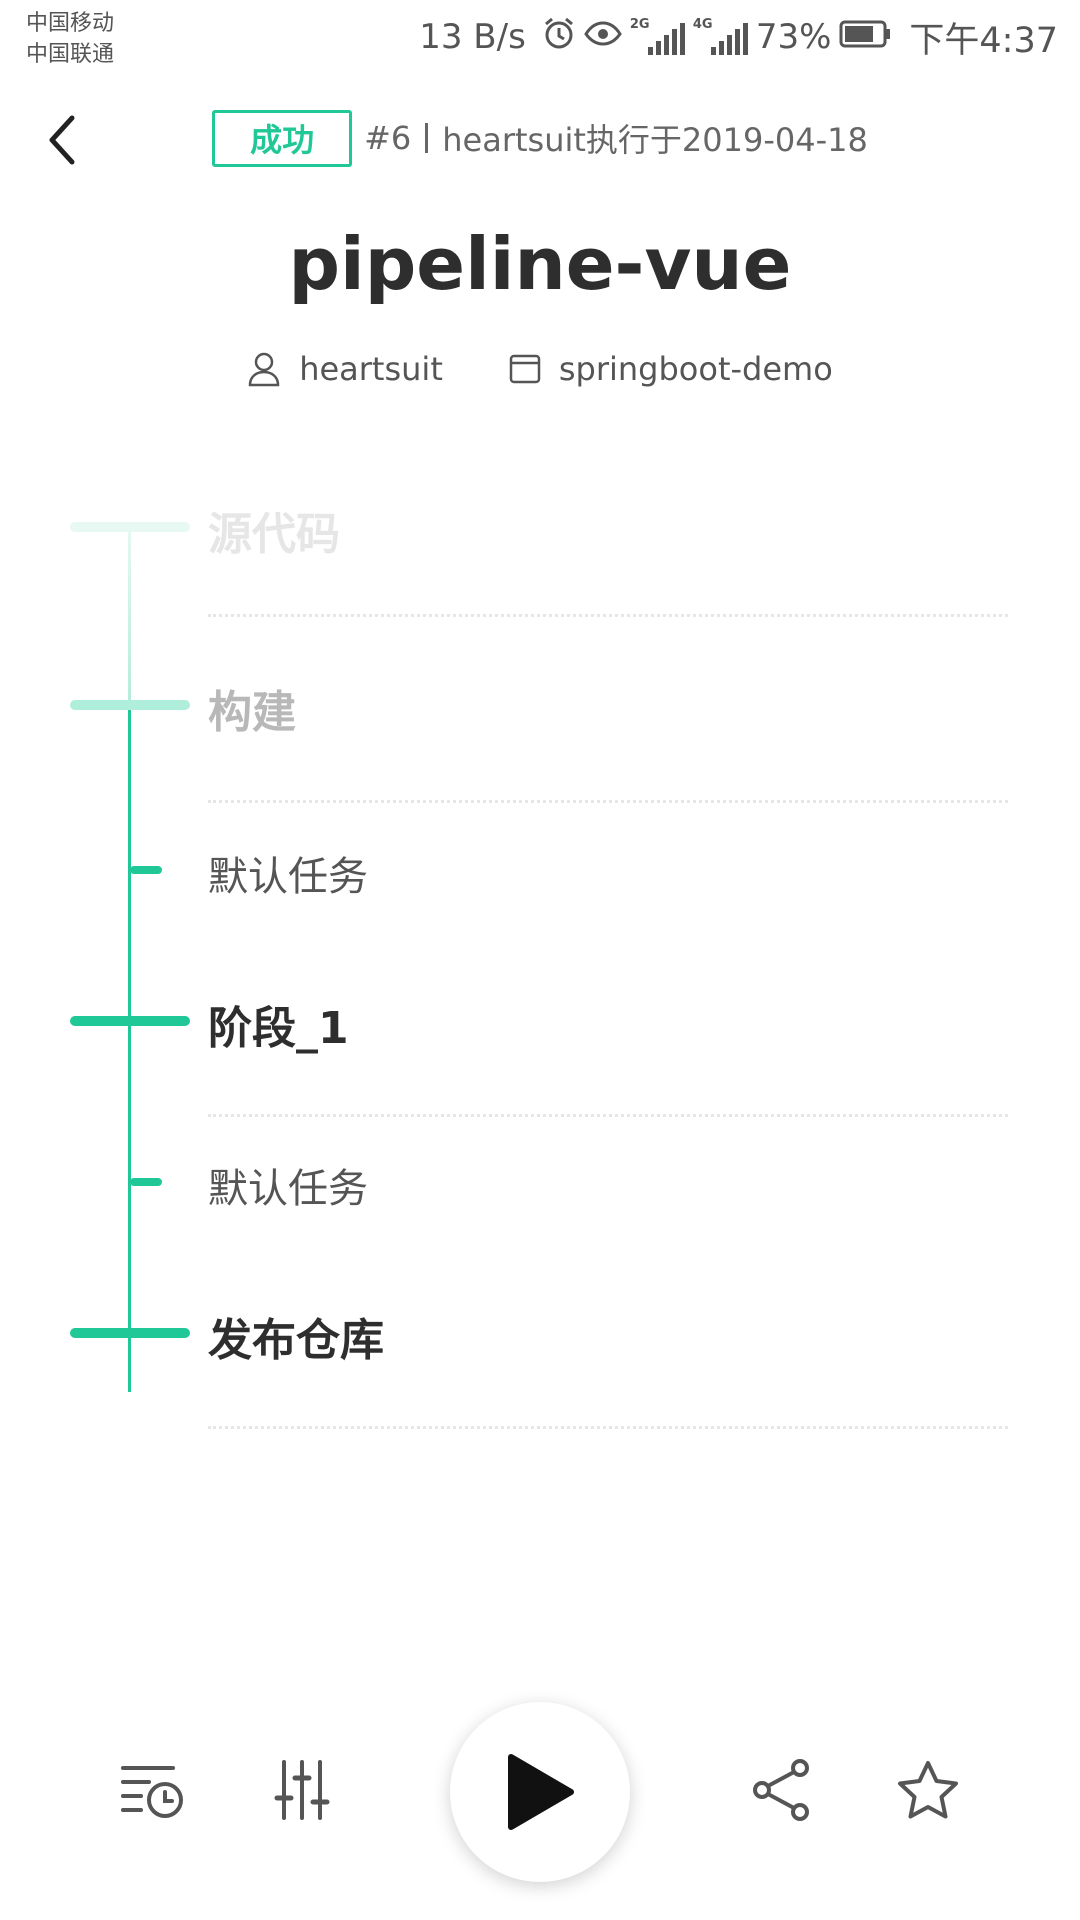  What do you see at coordinates (603, 37) in the screenshot?
I see `eye-icon` at bounding box center [603, 37].